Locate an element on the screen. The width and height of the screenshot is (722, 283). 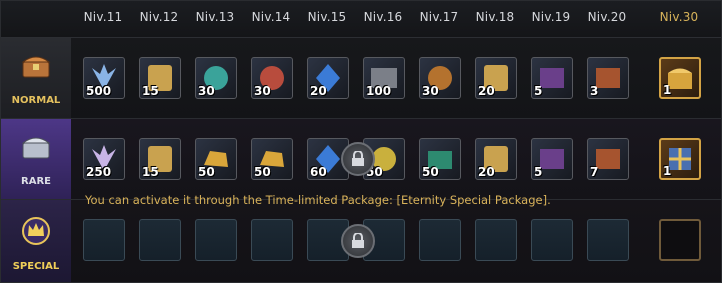
level-header-11: Niv.11 is located at coordinates (103, 17).